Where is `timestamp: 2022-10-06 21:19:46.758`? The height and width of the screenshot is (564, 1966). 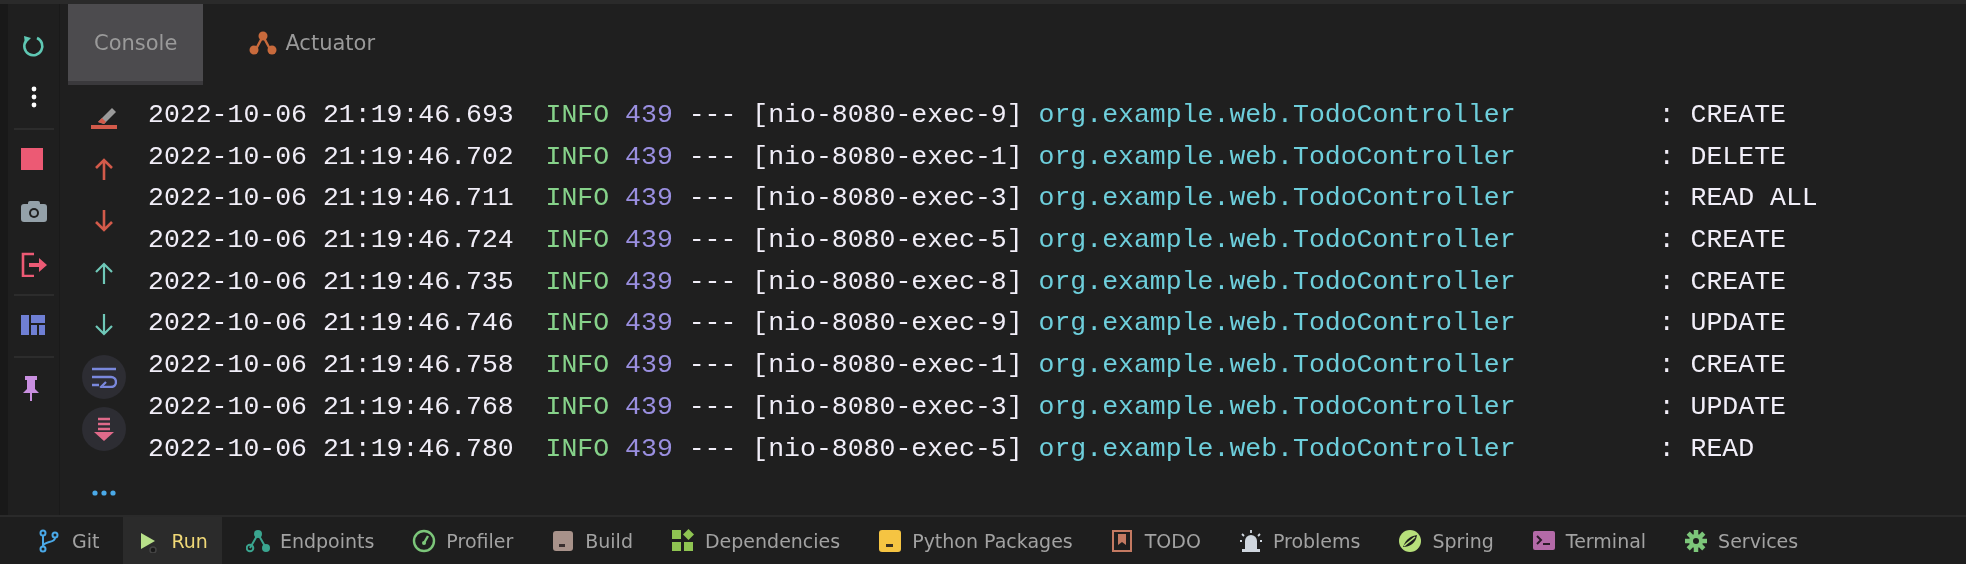 timestamp: 2022-10-06 21:19:46.758 is located at coordinates (331, 366).